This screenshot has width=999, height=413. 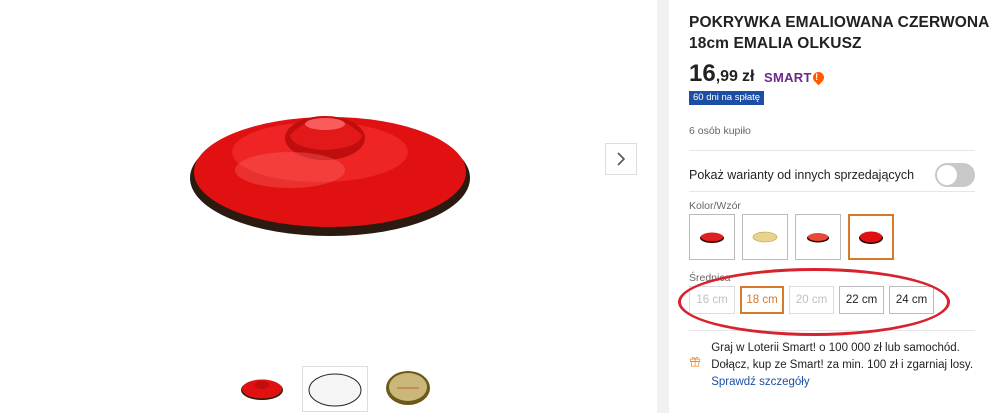 I want to click on variants-toggle-row: Pokaż warianty od innych sprzedających, so click(x=832, y=175).